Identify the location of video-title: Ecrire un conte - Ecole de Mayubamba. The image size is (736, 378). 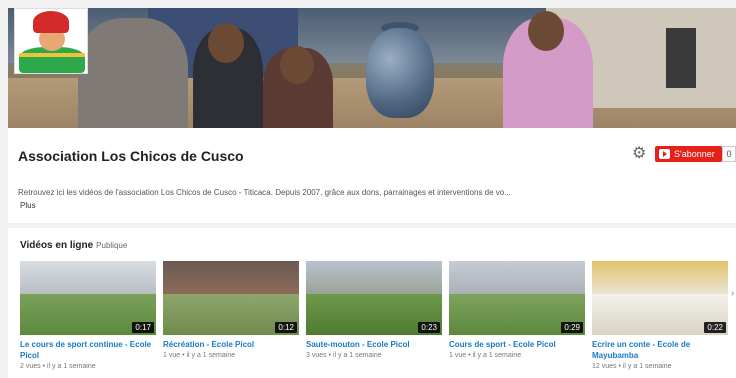
(660, 350).